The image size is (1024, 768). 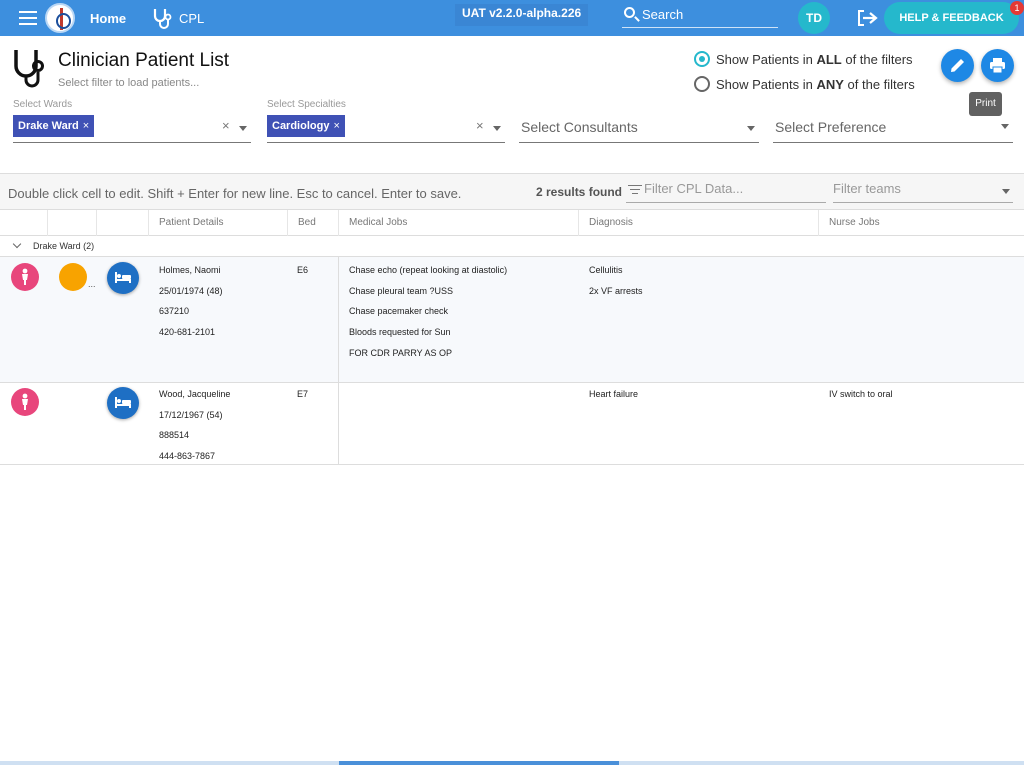 What do you see at coordinates (814, 59) in the screenshot?
I see `radio-show-all-label: Show Patients in ALL of the filters` at bounding box center [814, 59].